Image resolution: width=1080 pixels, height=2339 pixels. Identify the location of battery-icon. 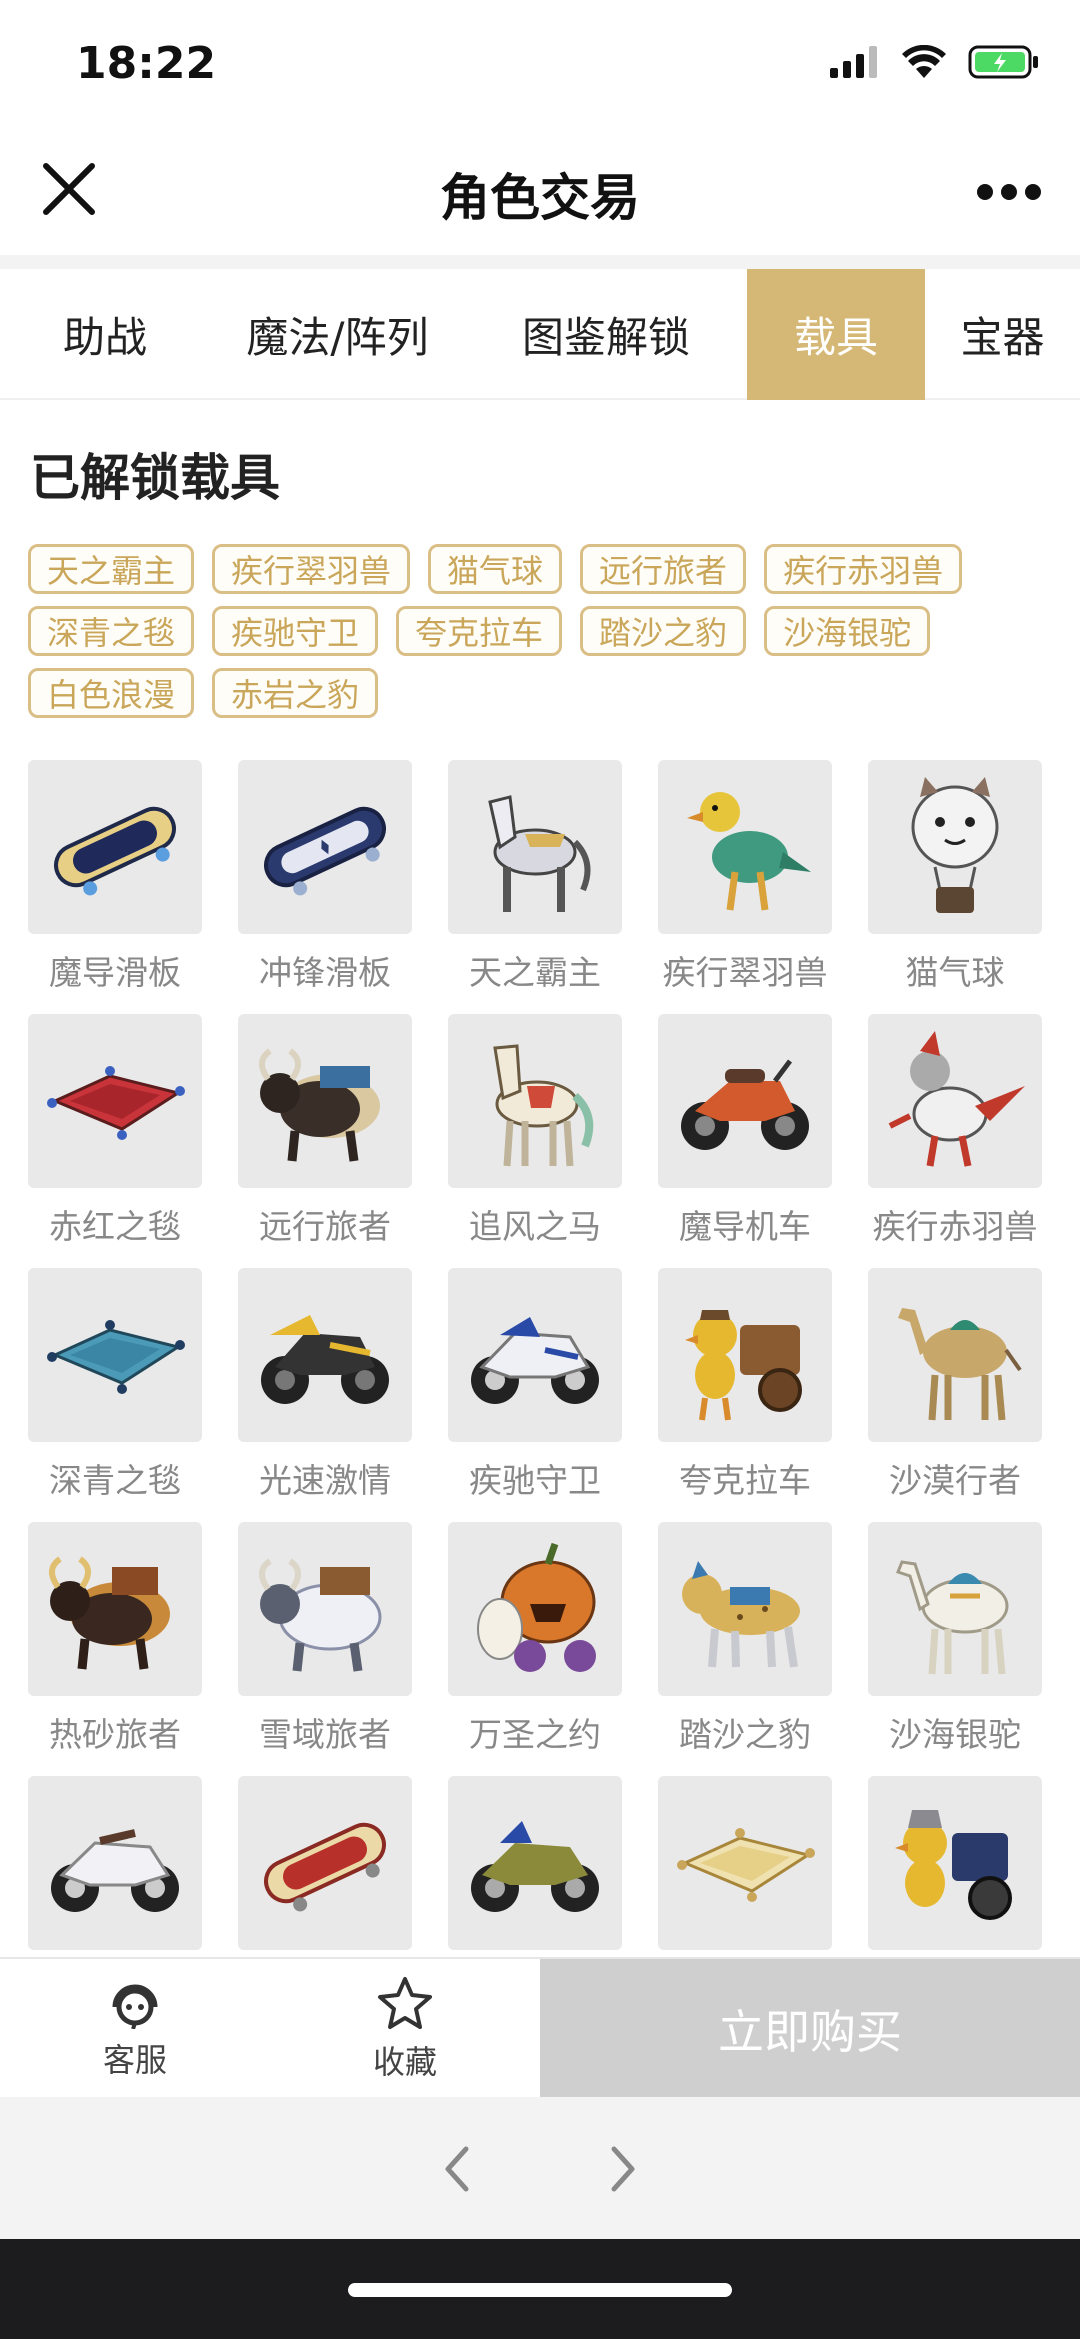
(1003, 62).